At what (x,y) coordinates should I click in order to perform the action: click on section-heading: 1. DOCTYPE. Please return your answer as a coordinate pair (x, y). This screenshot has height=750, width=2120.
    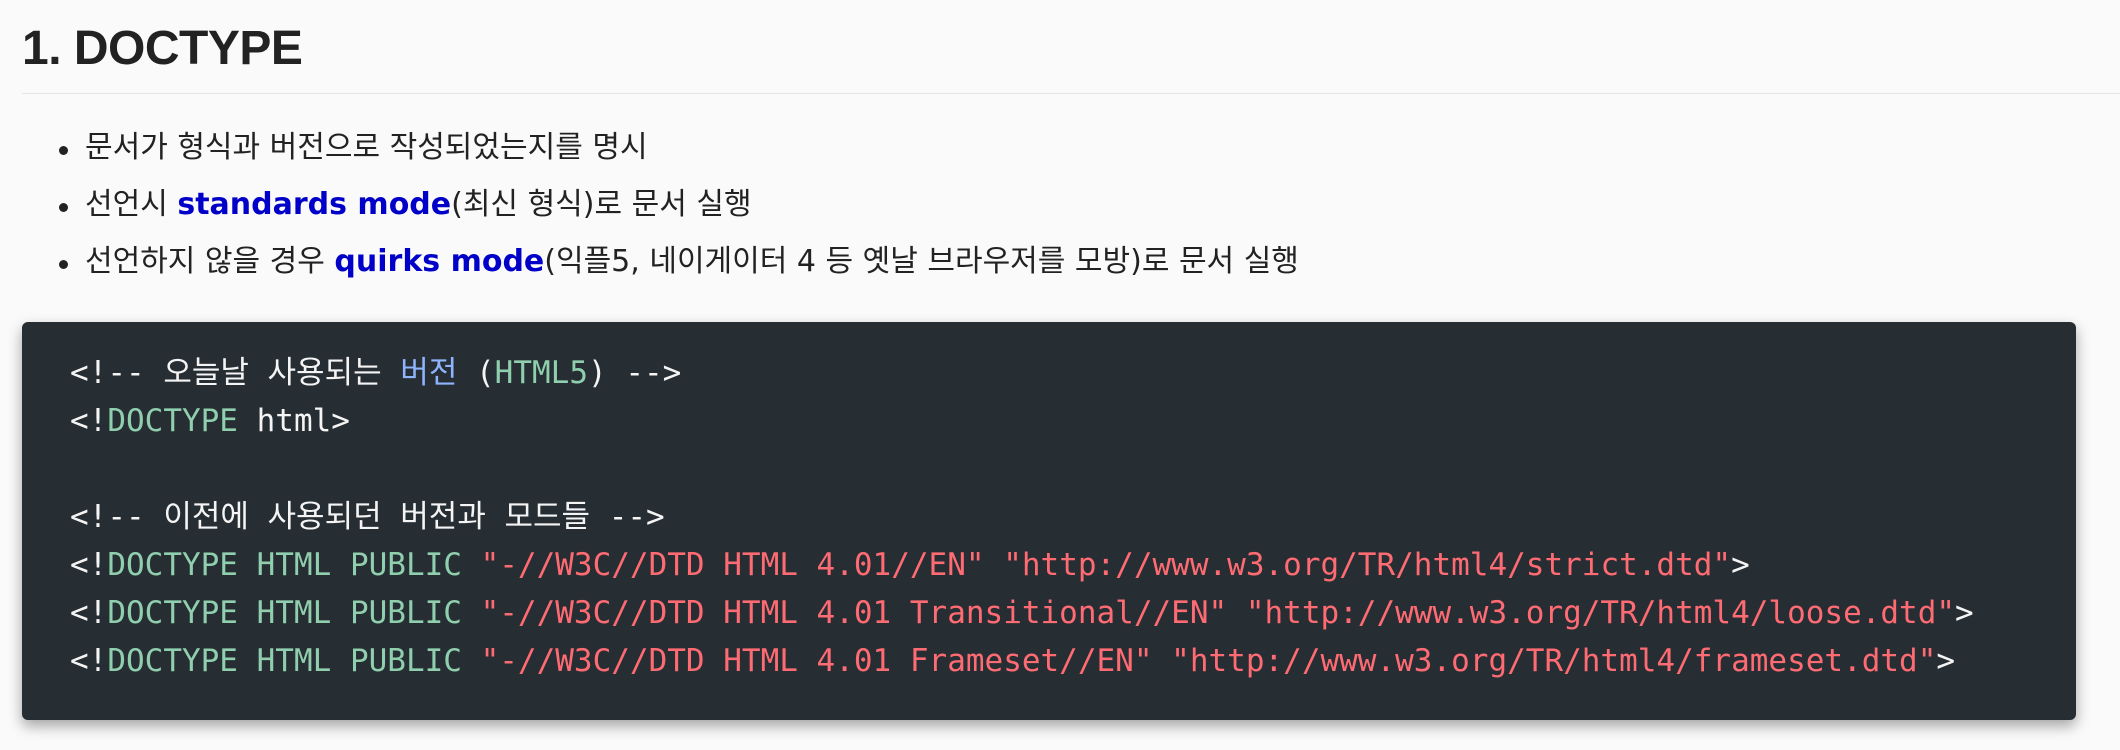
    Looking at the image, I should click on (162, 48).